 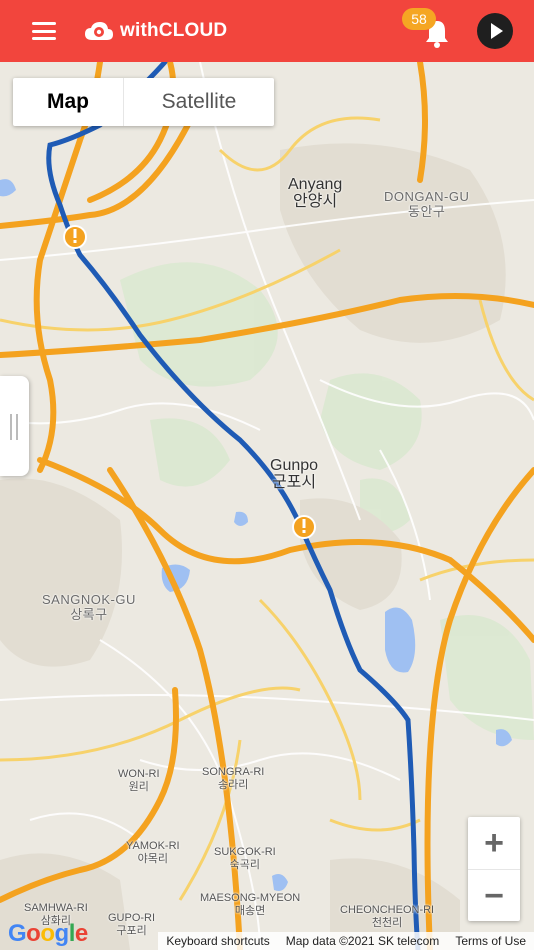 I want to click on map-type-control: Map Satellite, so click(x=143, y=102).